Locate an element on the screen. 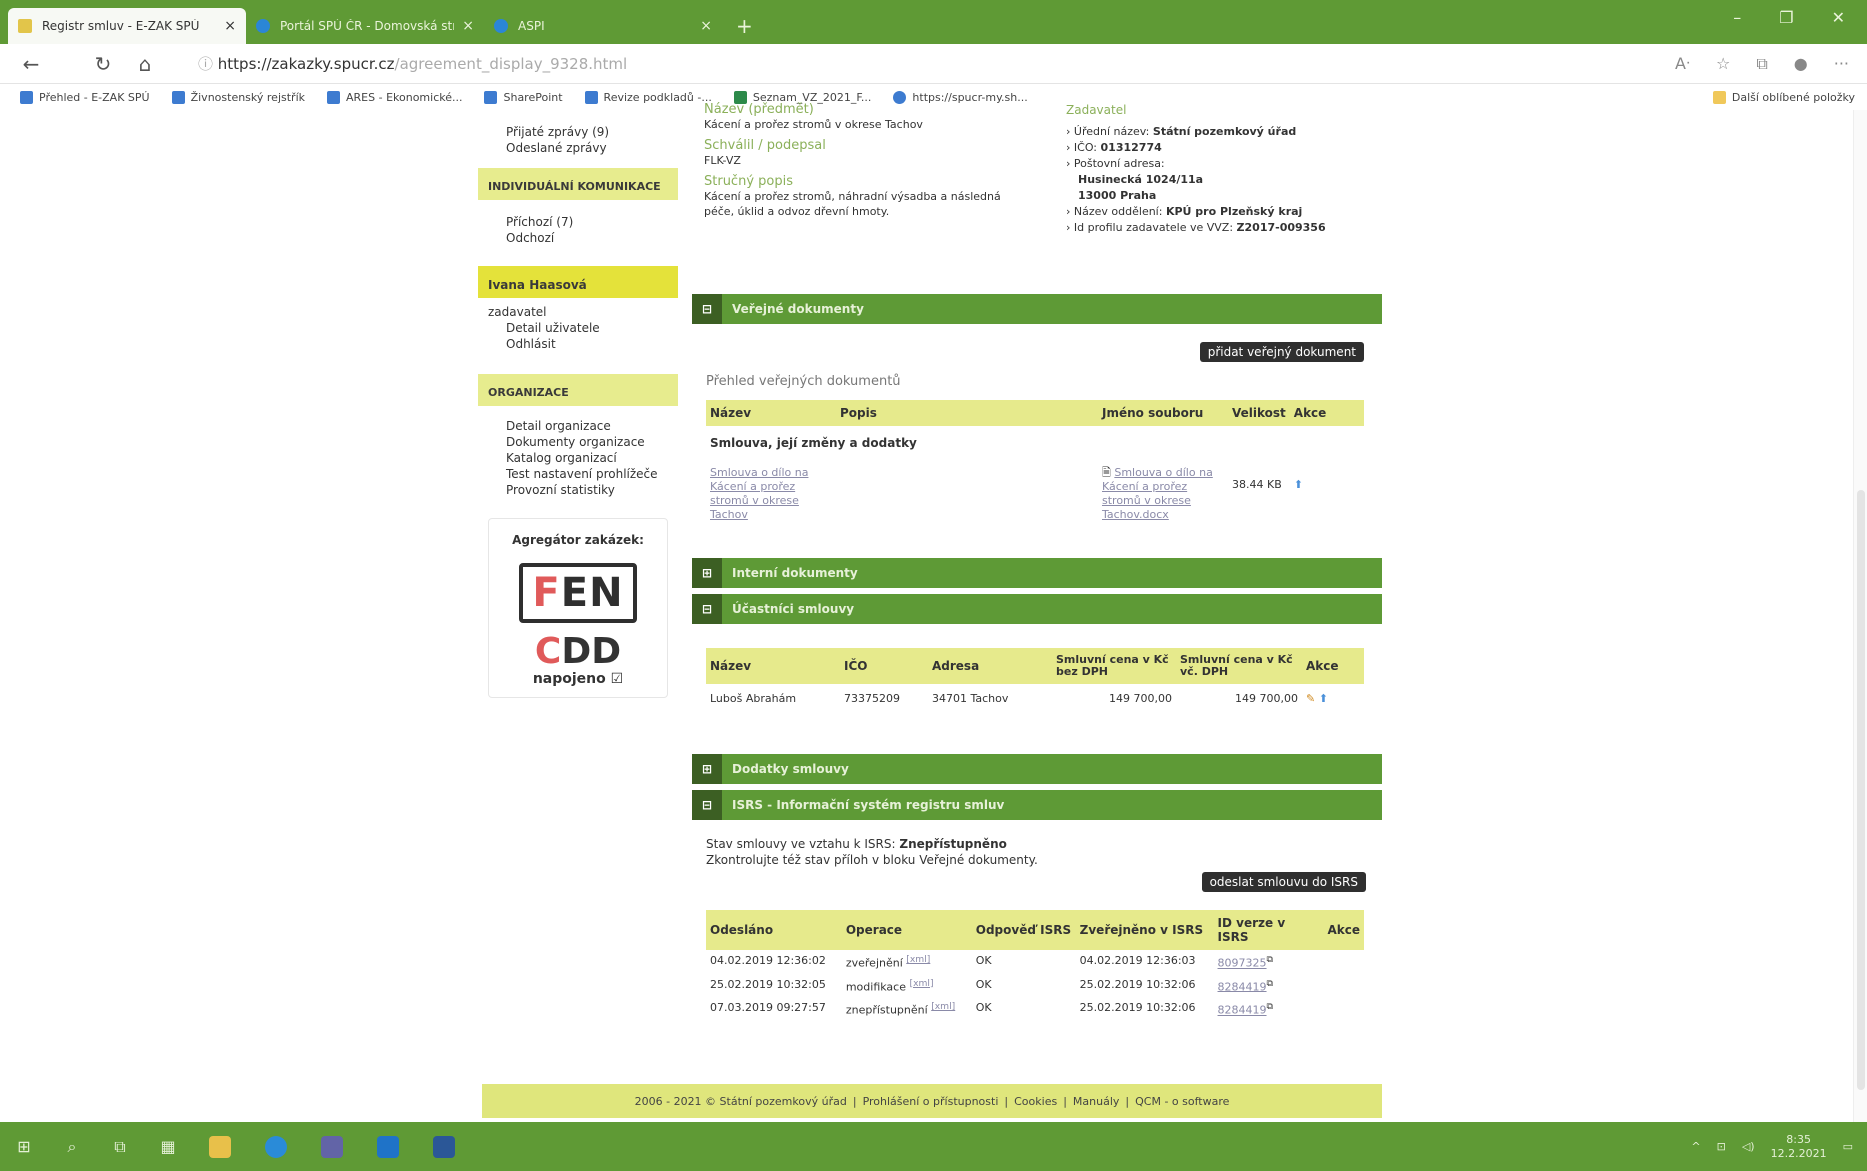 This screenshot has height=1171, width=1867. sidebar-item-org-docs: Dokumenty organizace is located at coordinates (578, 442).